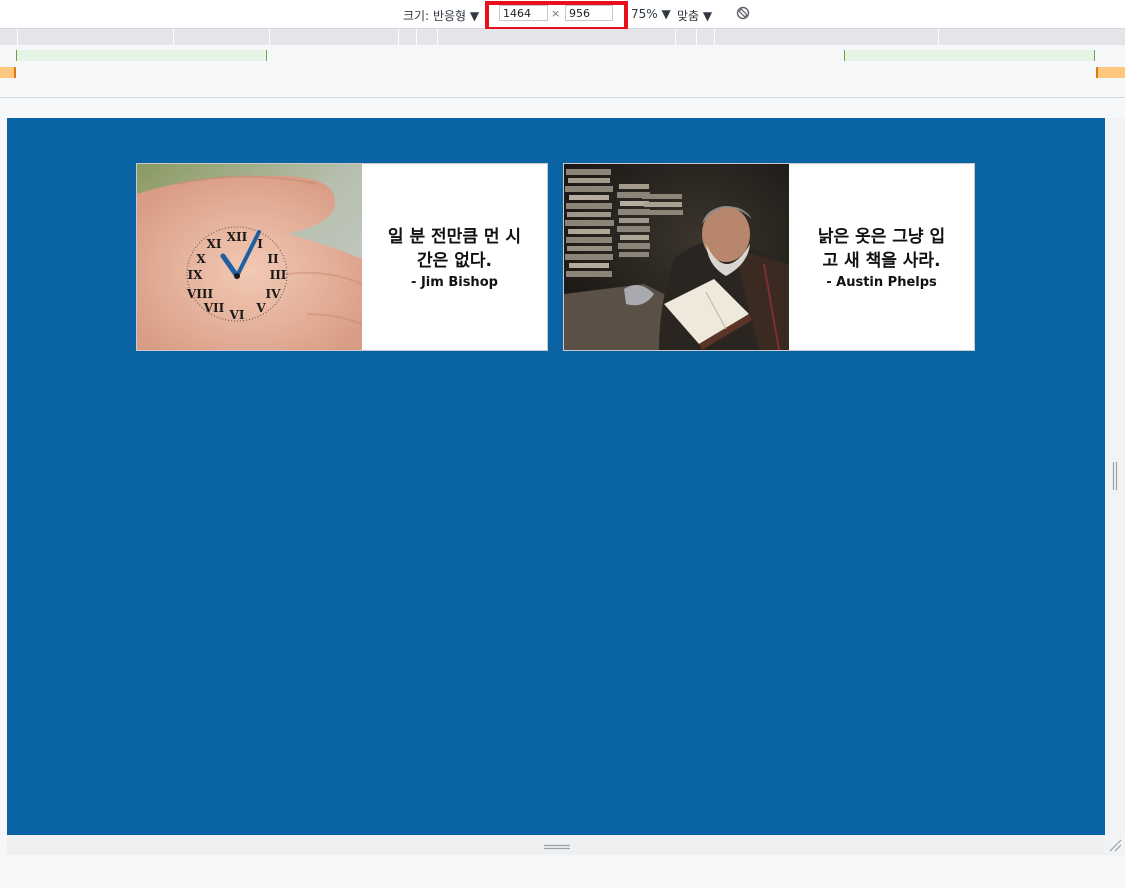 The height and width of the screenshot is (888, 1125). Describe the element at coordinates (441, 15) in the screenshot. I see `responsive-size-dropdown: 크기: 반응형 ▼` at that location.